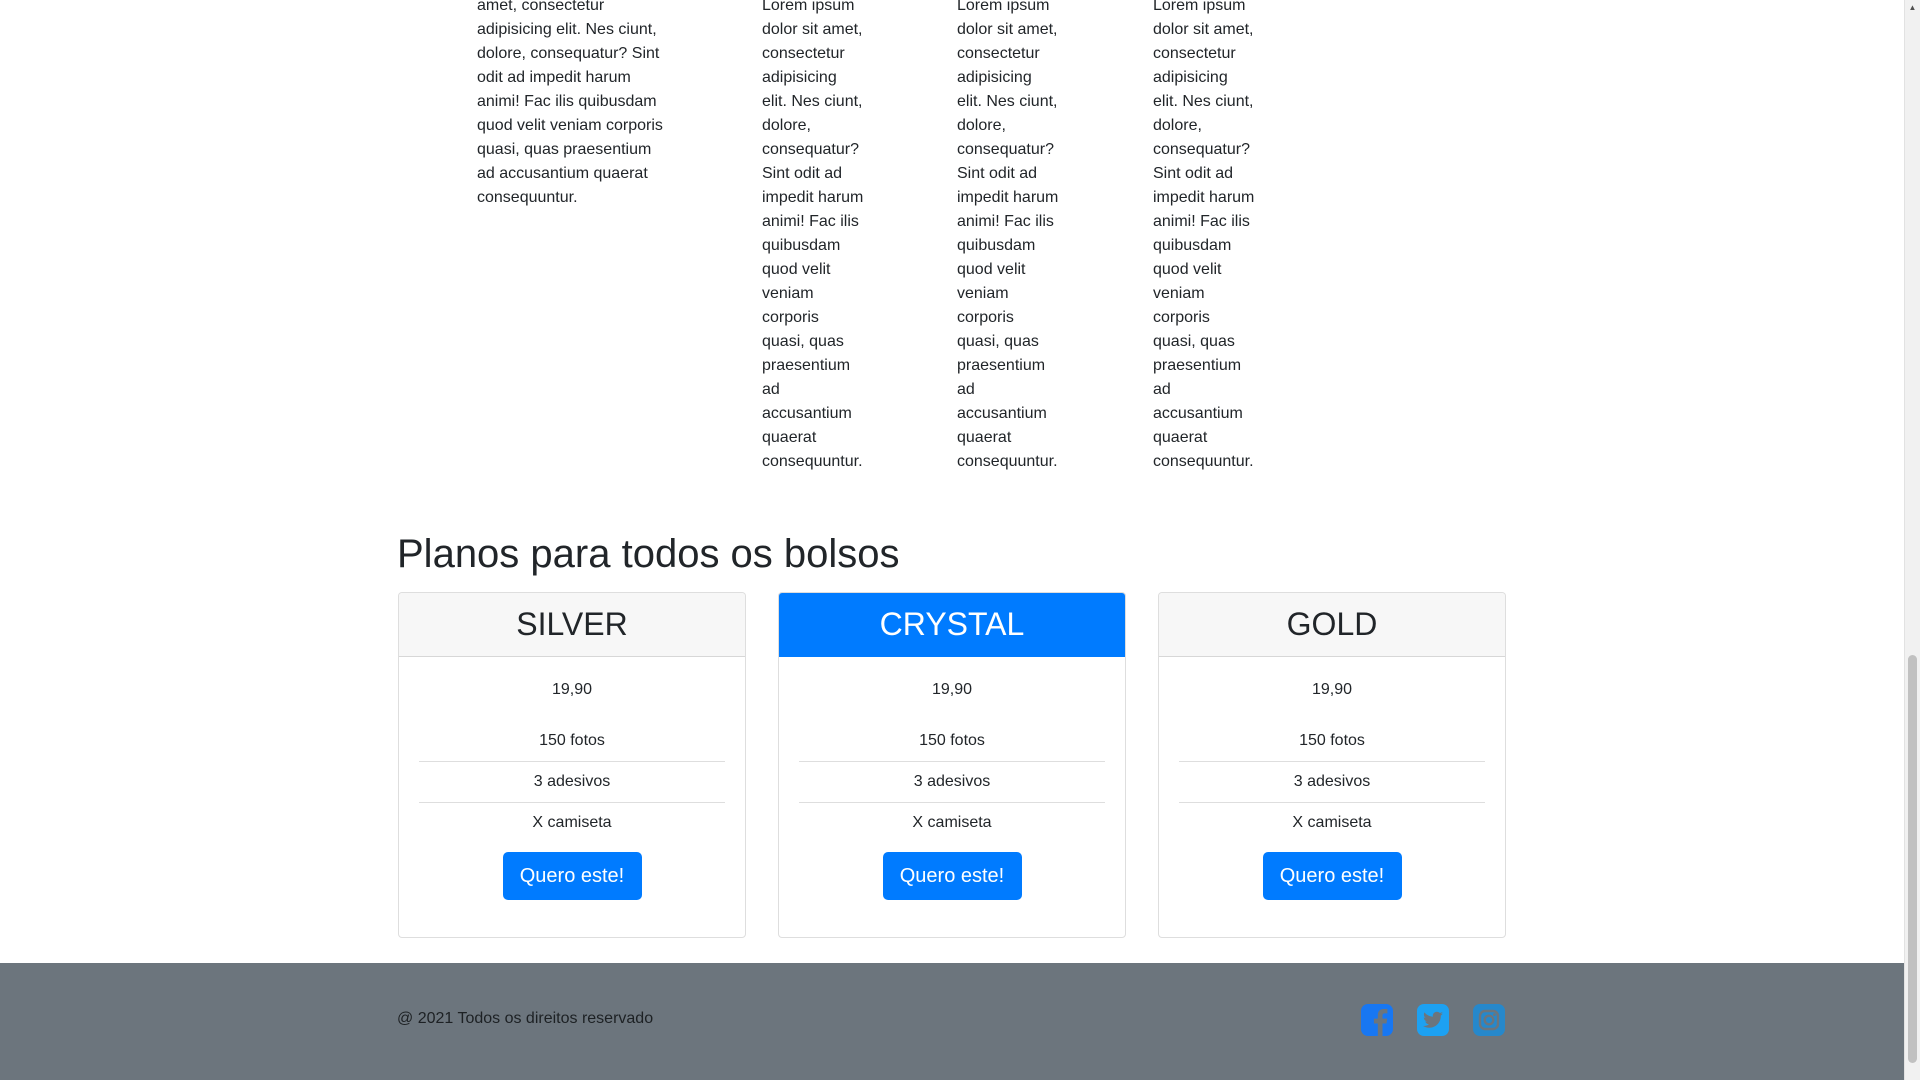  I want to click on choose-plan-button-crystal: Quero este!, so click(952, 876).